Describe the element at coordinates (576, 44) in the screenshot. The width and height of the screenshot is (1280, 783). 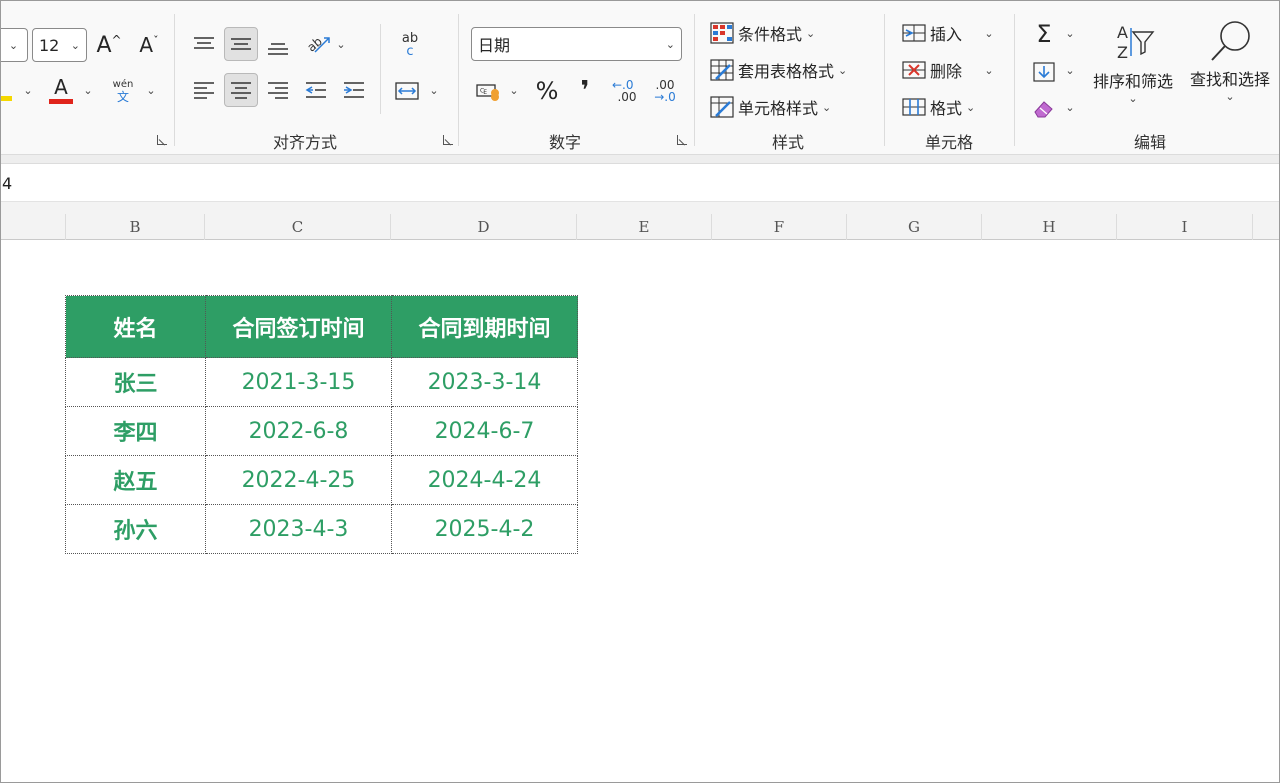
I see `number-format-dropdown: 日期 ⌄` at that location.